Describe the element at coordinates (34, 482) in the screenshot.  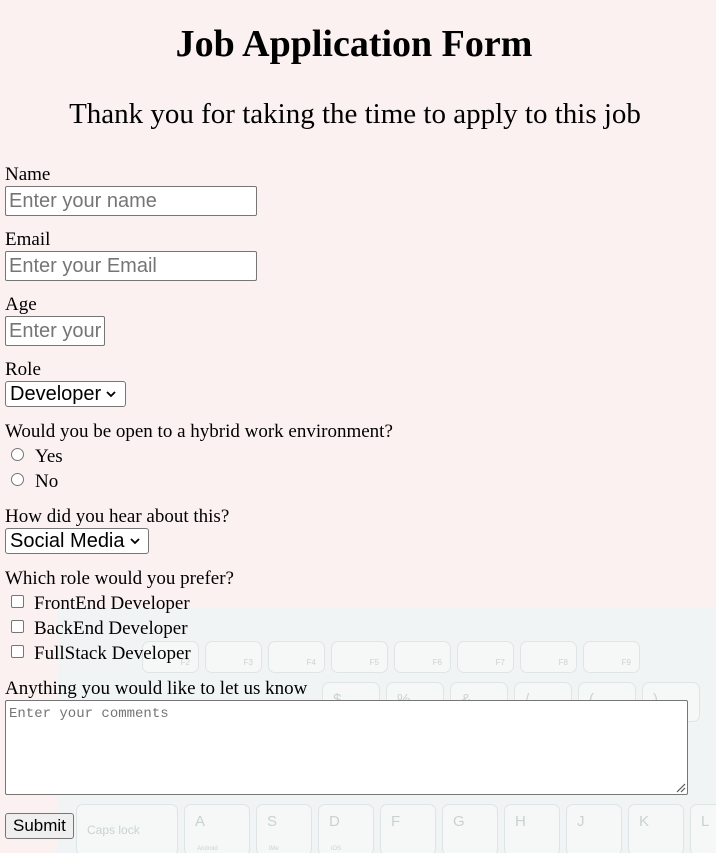
I see `hybrid-option-no: No` at that location.